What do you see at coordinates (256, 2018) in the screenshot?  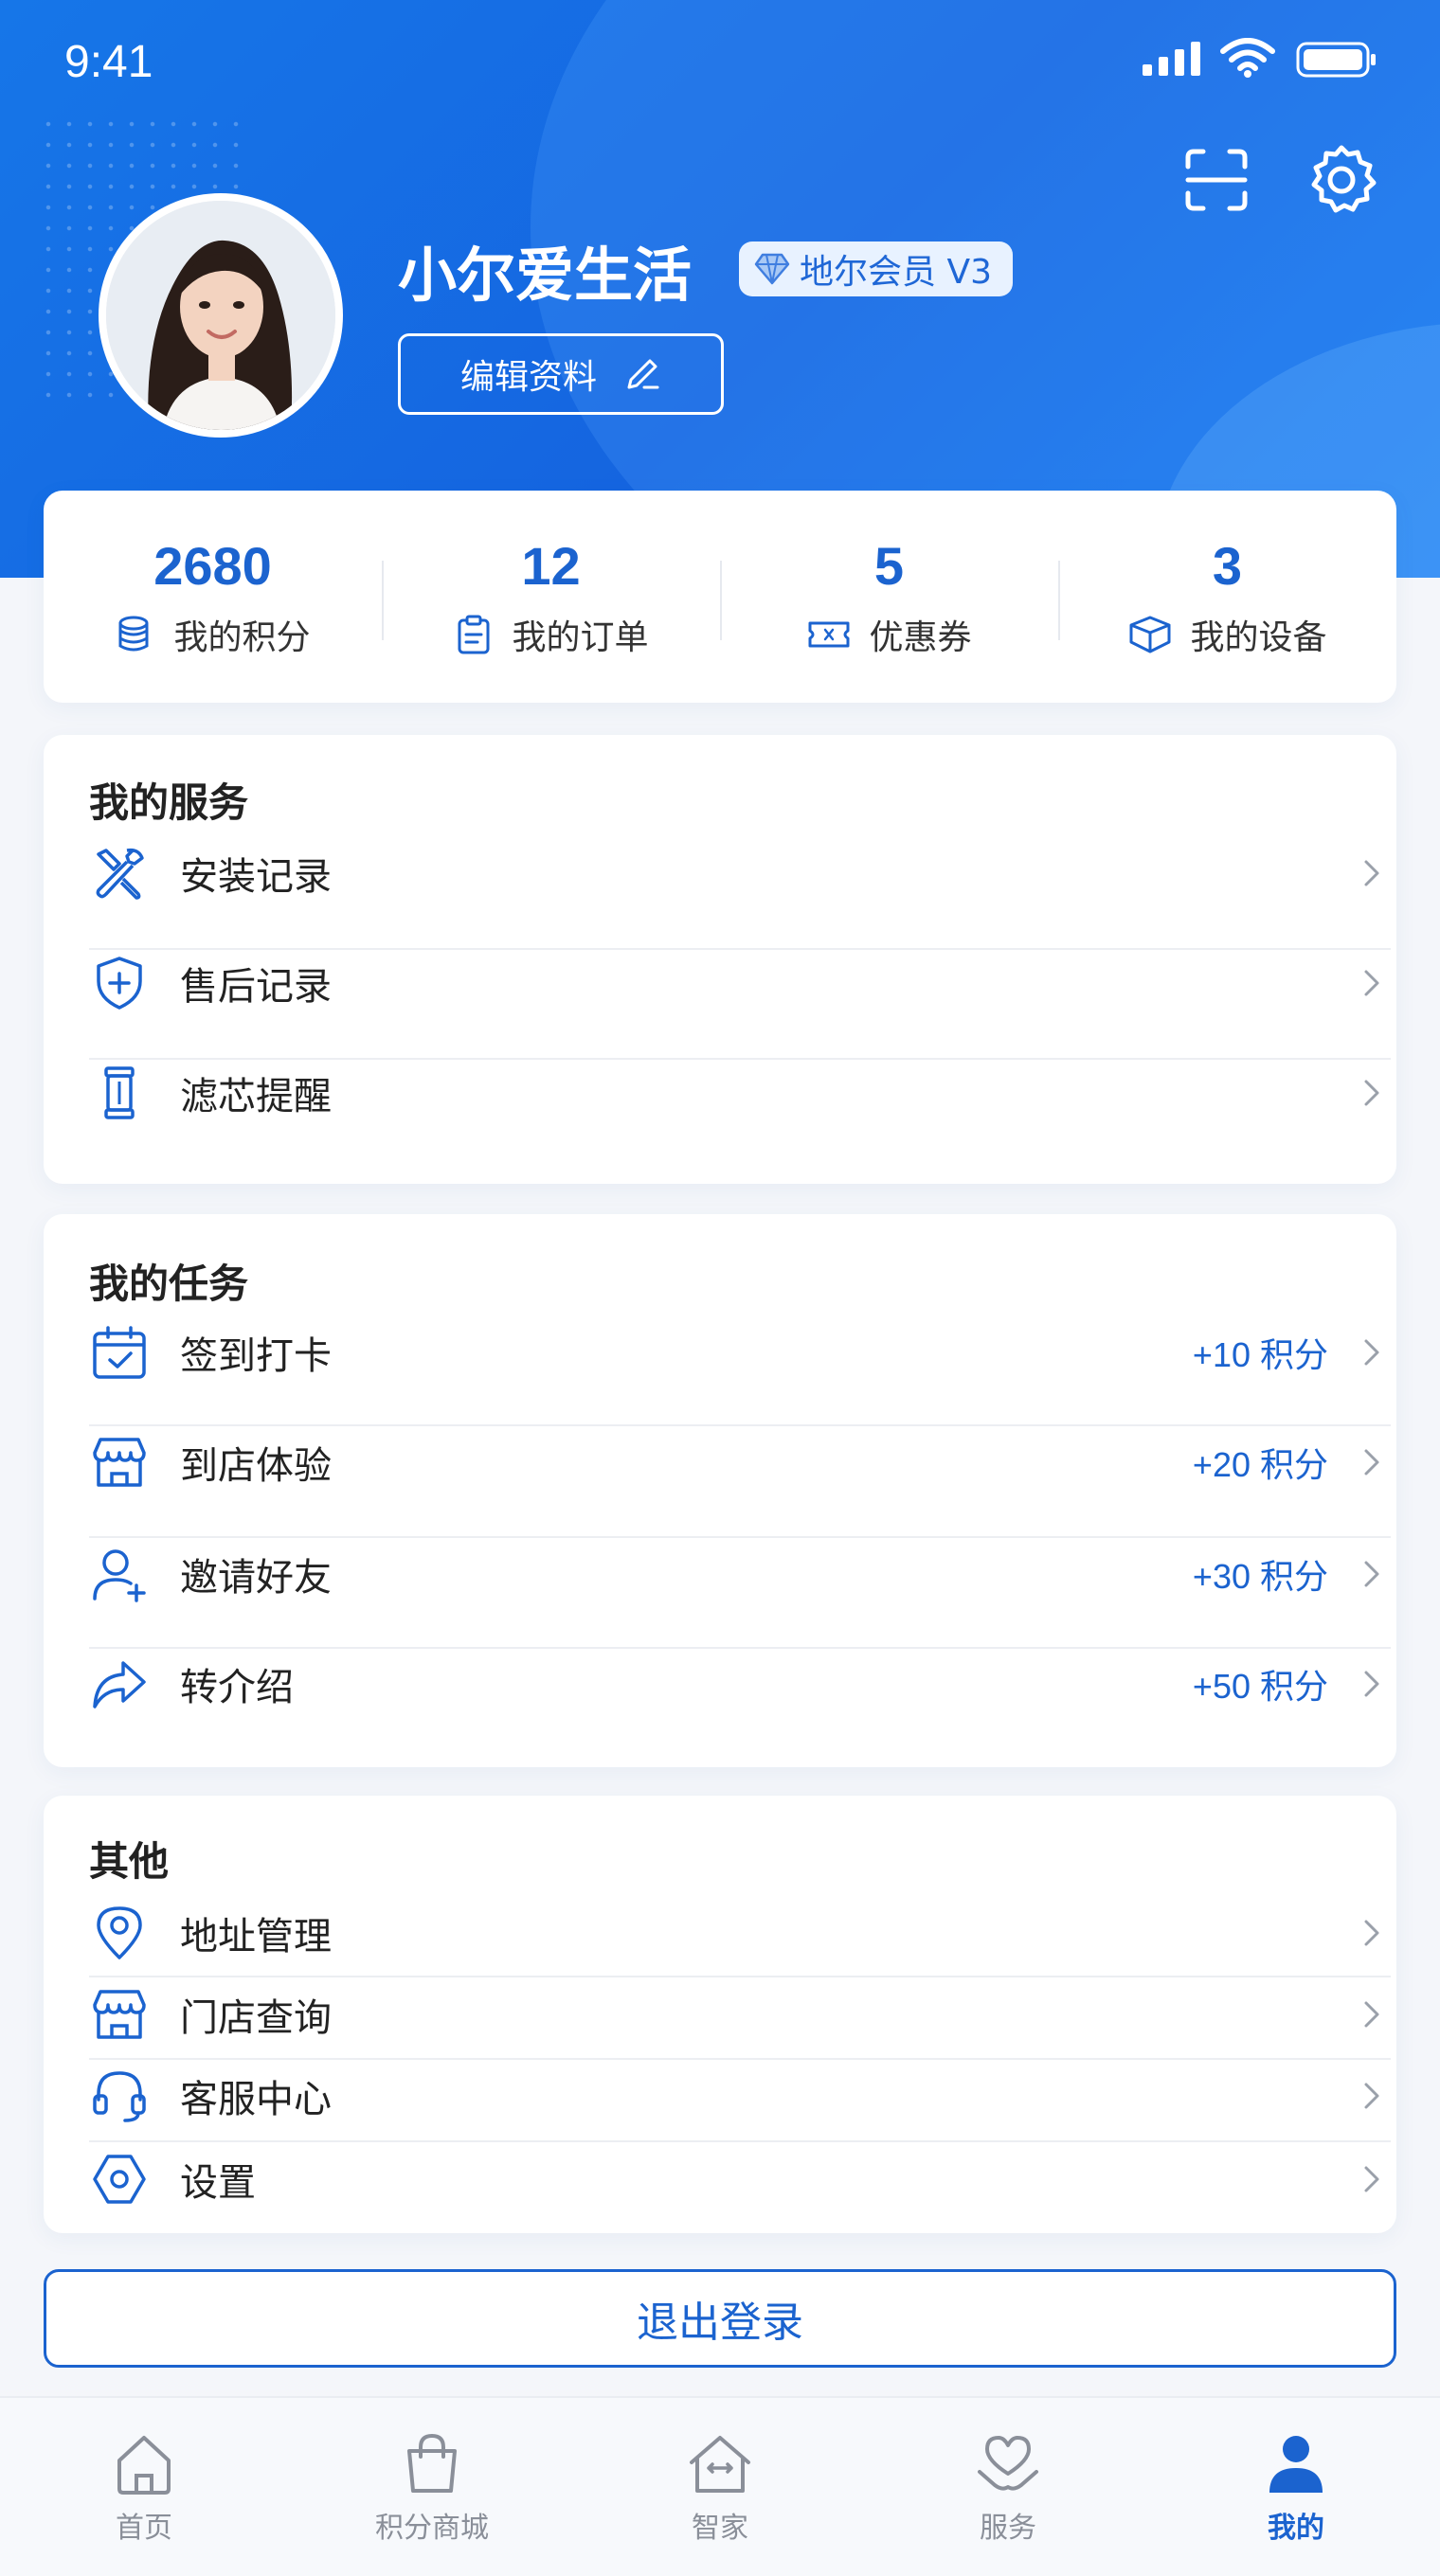 I see `row-label: 门店查询` at bounding box center [256, 2018].